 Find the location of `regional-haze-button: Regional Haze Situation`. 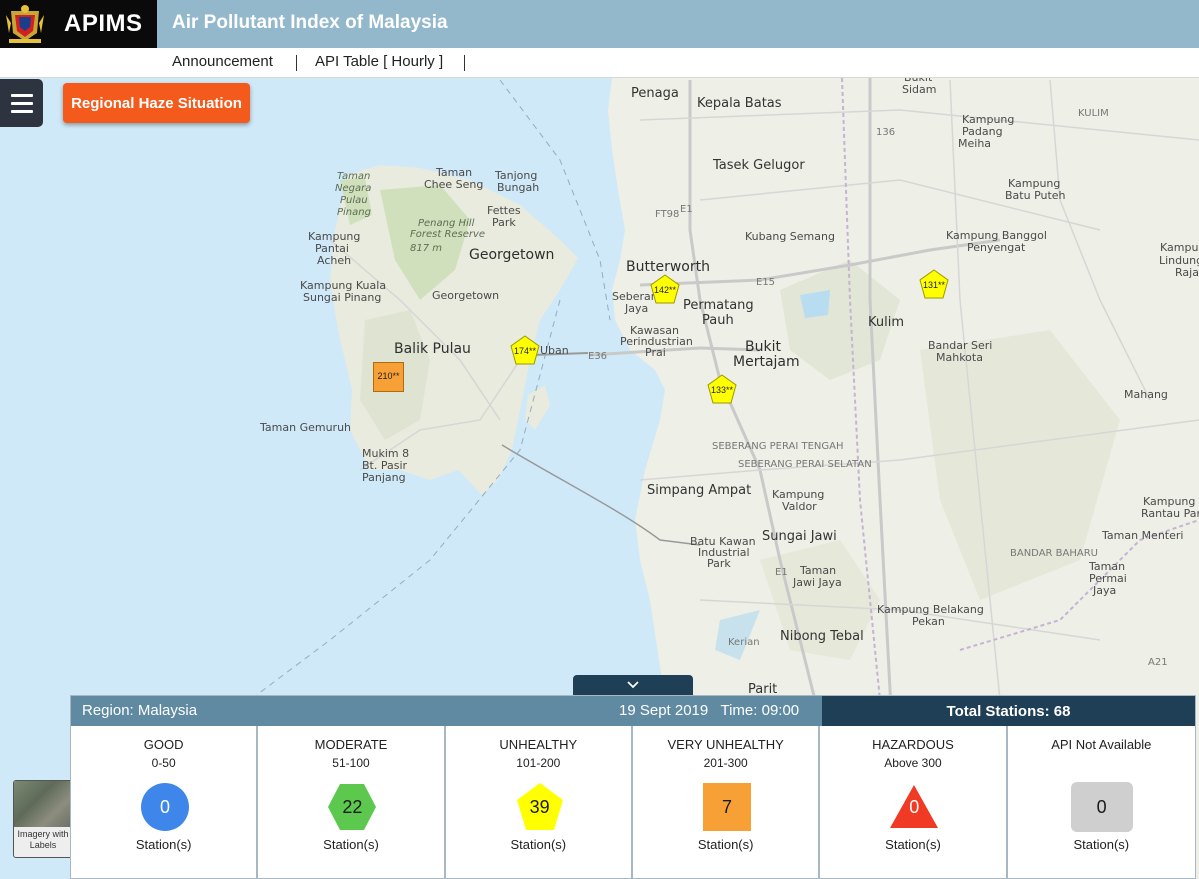

regional-haze-button: Regional Haze Situation is located at coordinates (156, 103).